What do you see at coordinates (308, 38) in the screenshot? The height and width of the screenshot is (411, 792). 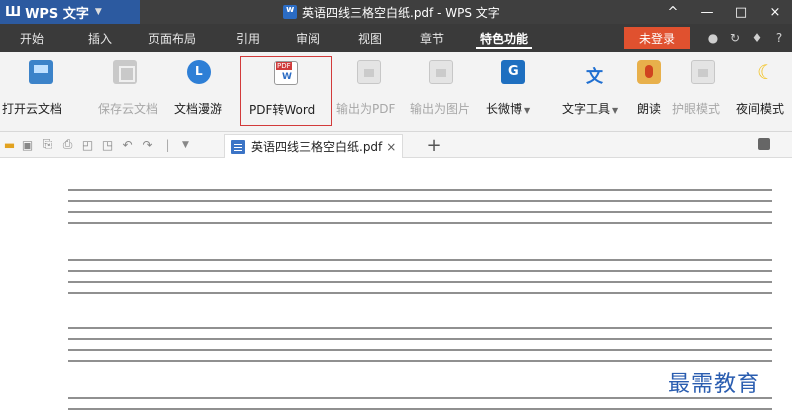 I see `menu-review: 审阅` at bounding box center [308, 38].